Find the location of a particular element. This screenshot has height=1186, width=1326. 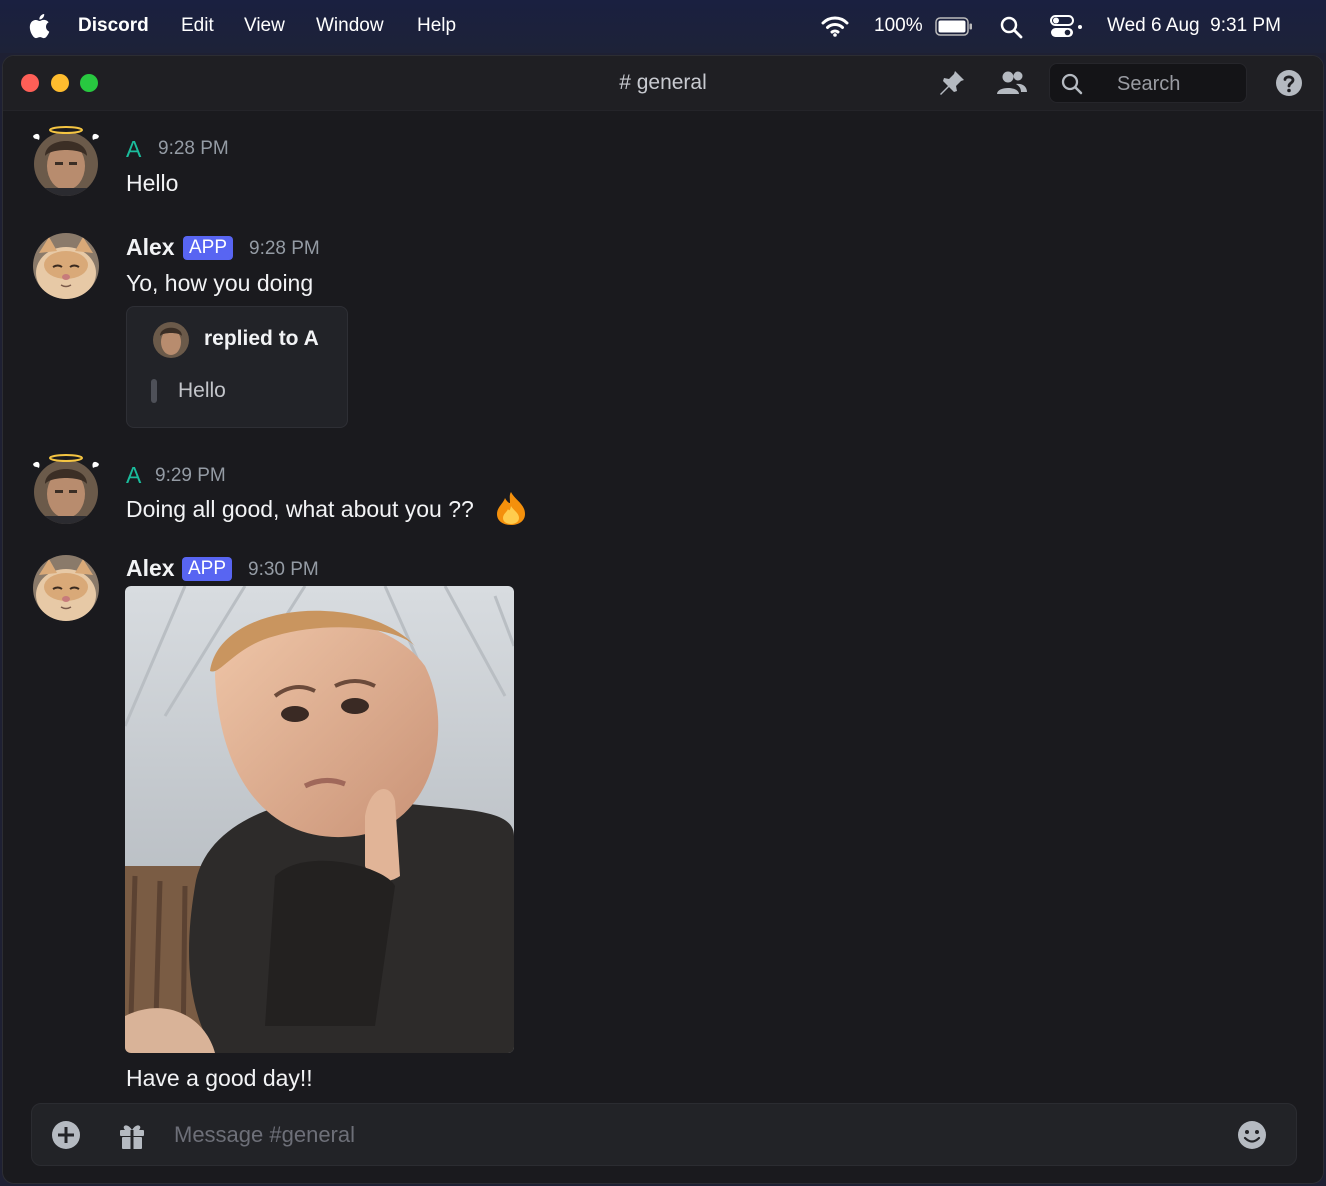

menu-window: Window is located at coordinates (350, 26).